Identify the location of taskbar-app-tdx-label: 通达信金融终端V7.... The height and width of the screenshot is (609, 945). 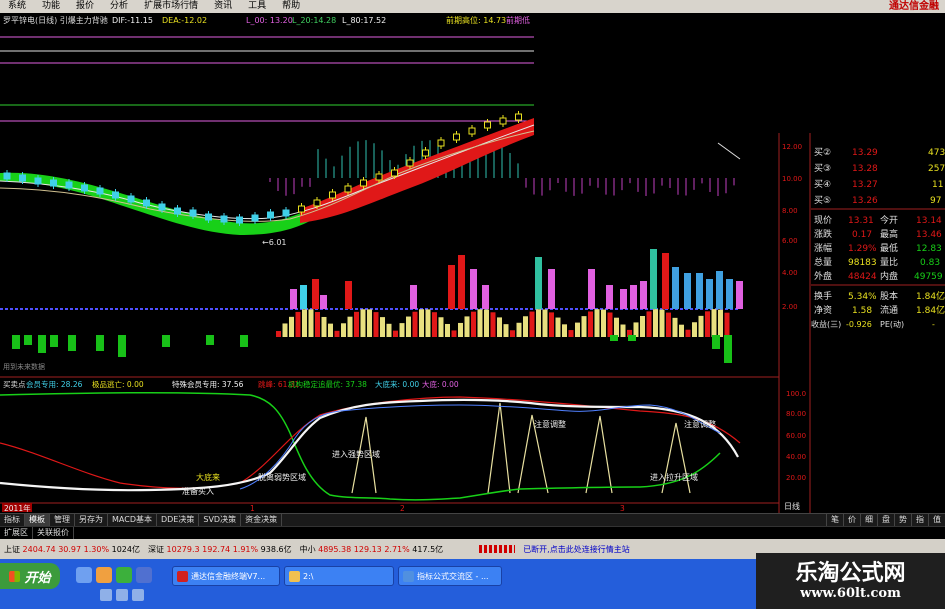
(228, 576).